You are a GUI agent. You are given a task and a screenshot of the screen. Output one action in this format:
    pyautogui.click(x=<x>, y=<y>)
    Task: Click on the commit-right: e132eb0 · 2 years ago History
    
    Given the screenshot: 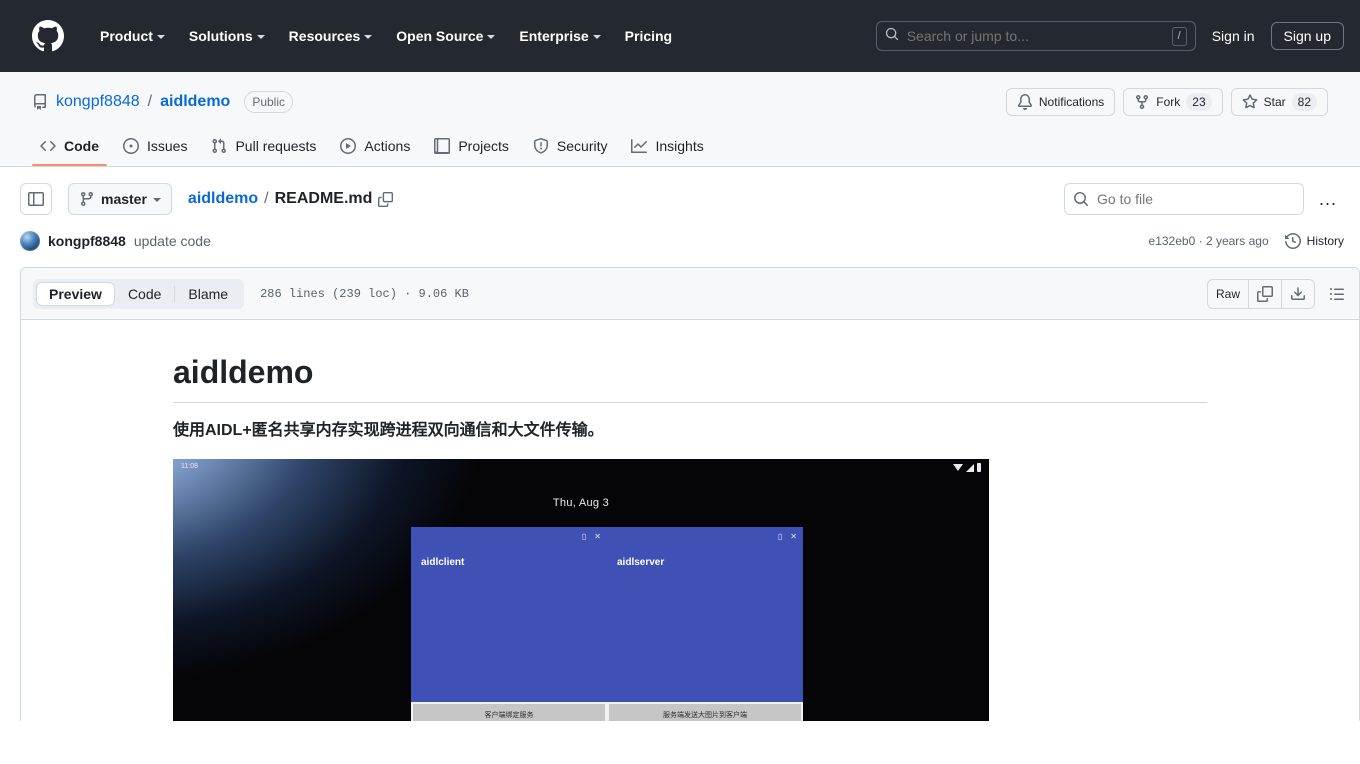 What is the action you would take?
    pyautogui.click(x=1246, y=241)
    